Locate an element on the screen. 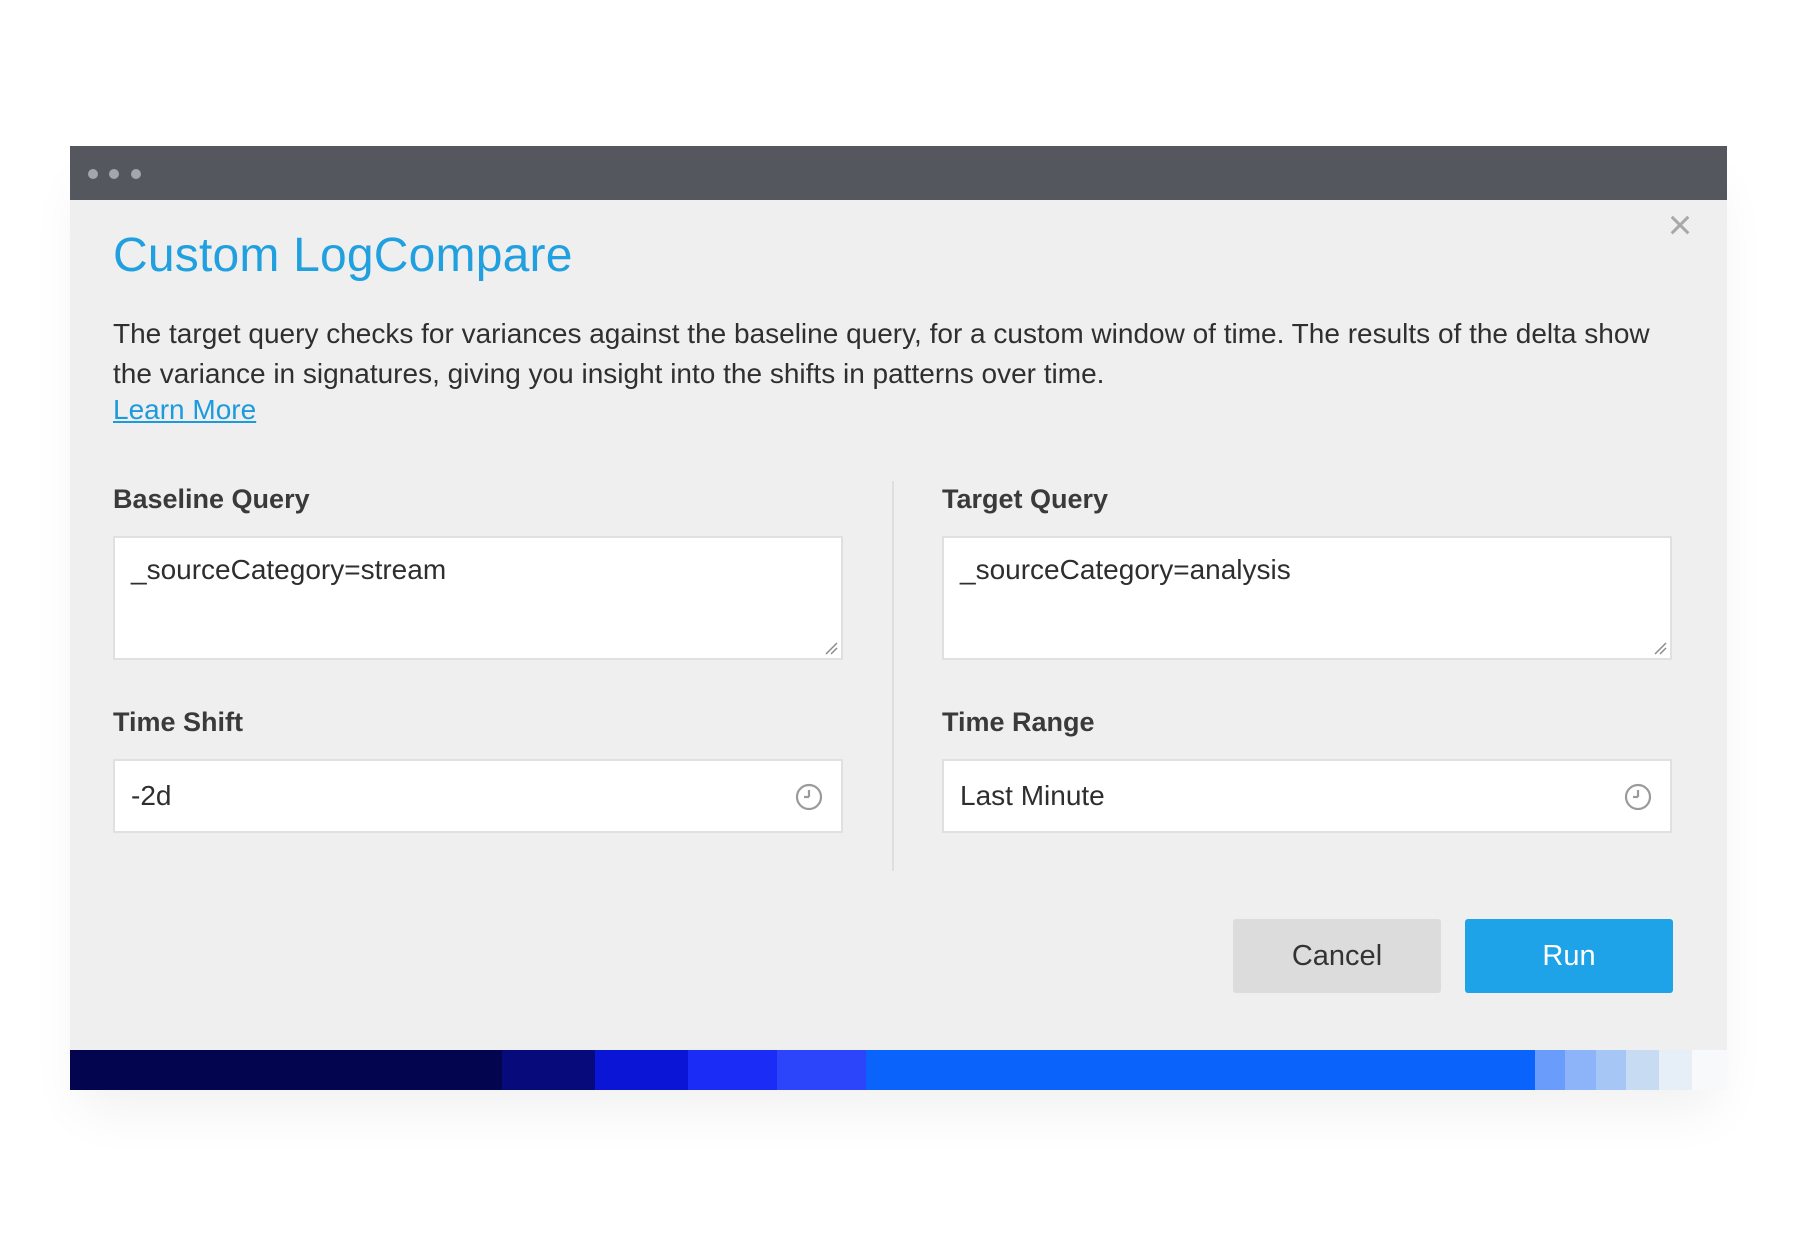 The image size is (1800, 1250). target-query-value: _sourceCategory=analysis is located at coordinates (1125, 569).